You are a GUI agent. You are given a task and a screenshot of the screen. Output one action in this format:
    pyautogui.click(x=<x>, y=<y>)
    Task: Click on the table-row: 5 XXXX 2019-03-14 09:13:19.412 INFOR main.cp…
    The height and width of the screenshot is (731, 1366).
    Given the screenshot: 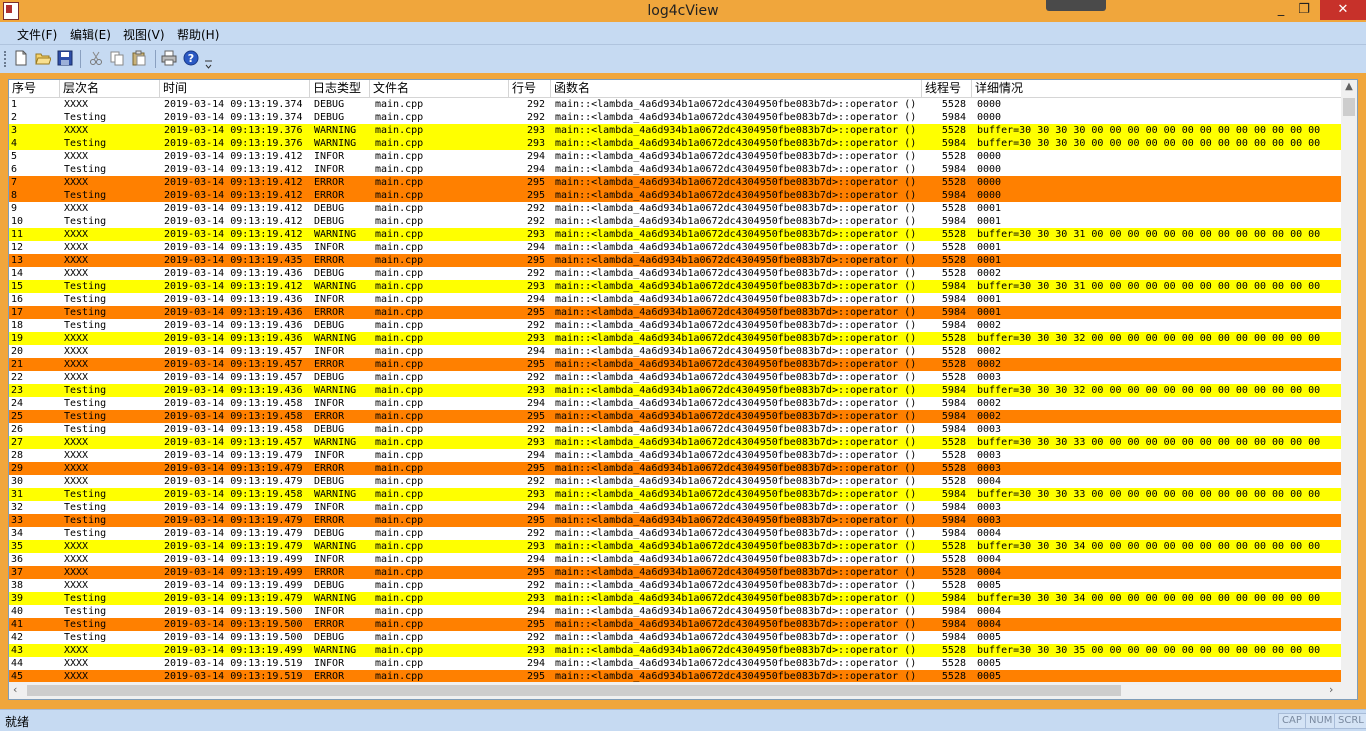 What is the action you would take?
    pyautogui.click(x=675, y=156)
    